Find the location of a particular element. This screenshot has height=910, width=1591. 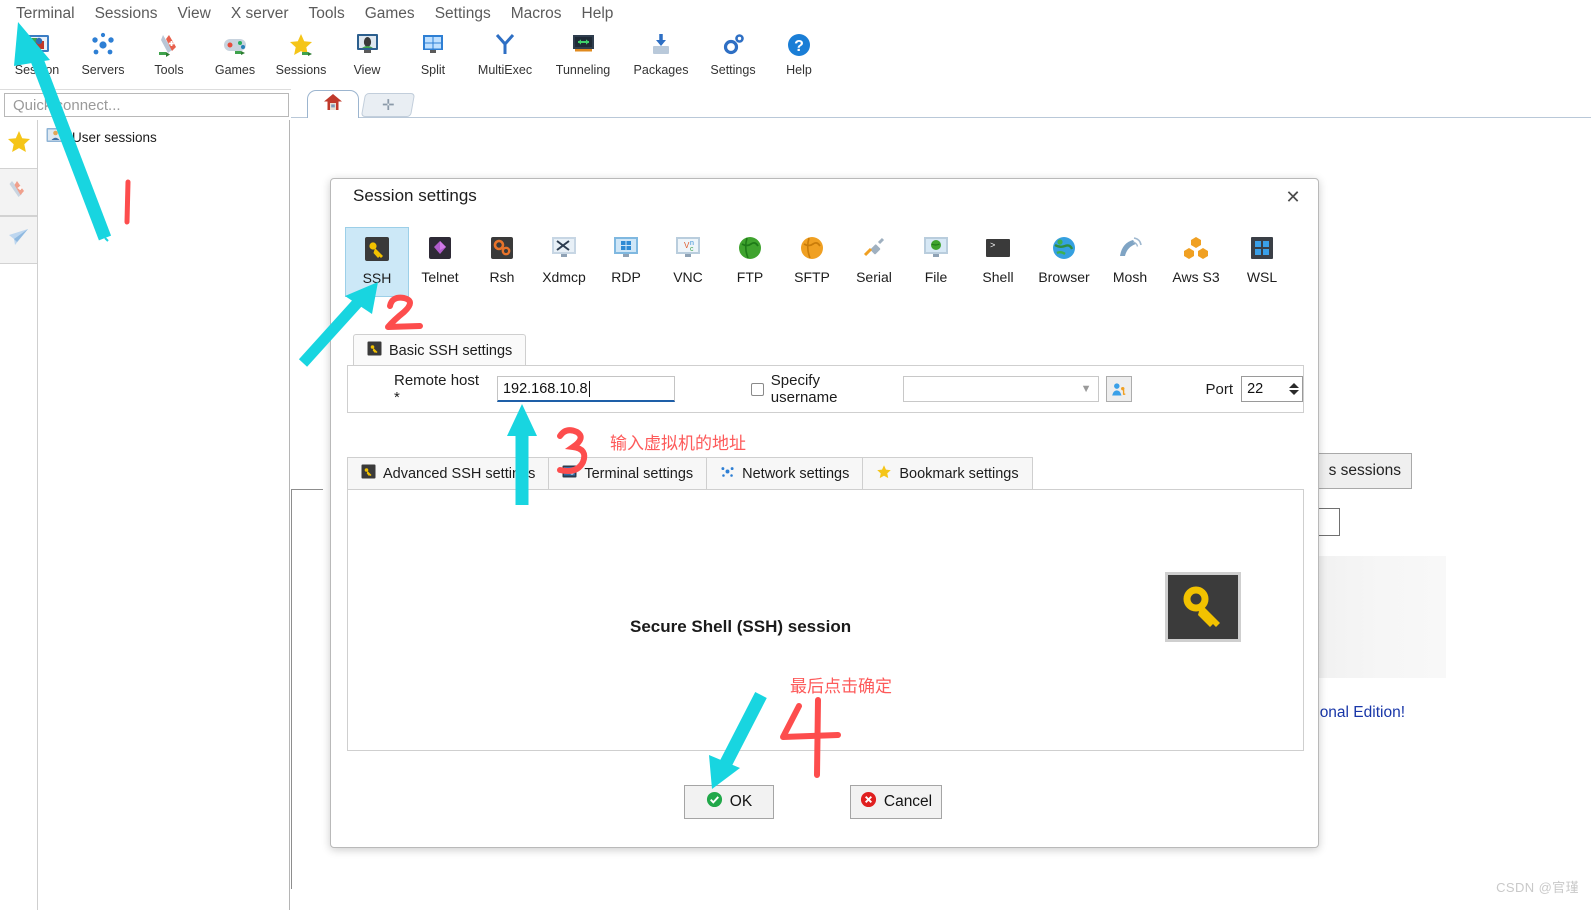

chevron-down-icon: ▼ is located at coordinates (1086, 389).